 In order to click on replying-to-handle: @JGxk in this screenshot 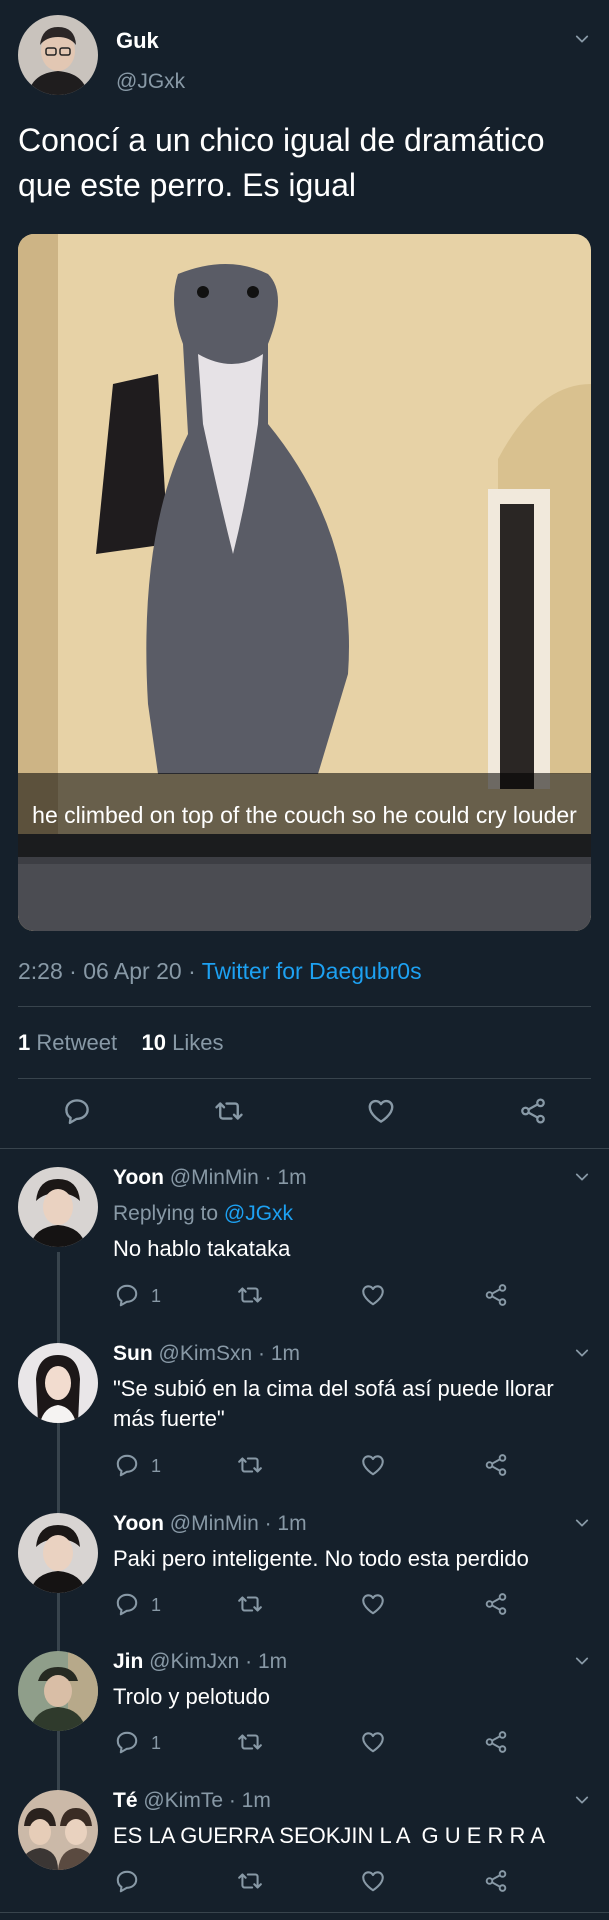, I will do `click(258, 1213)`.